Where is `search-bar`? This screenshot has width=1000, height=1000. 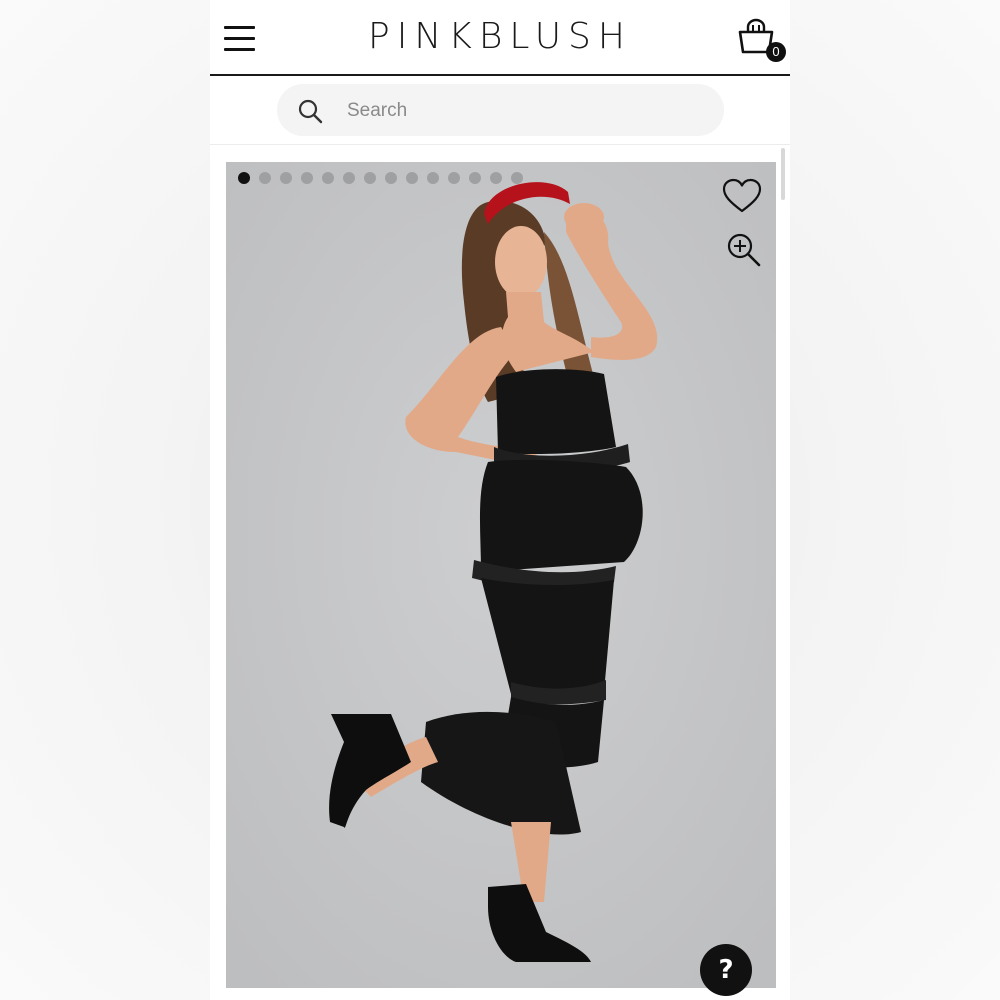
search-bar is located at coordinates (500, 110).